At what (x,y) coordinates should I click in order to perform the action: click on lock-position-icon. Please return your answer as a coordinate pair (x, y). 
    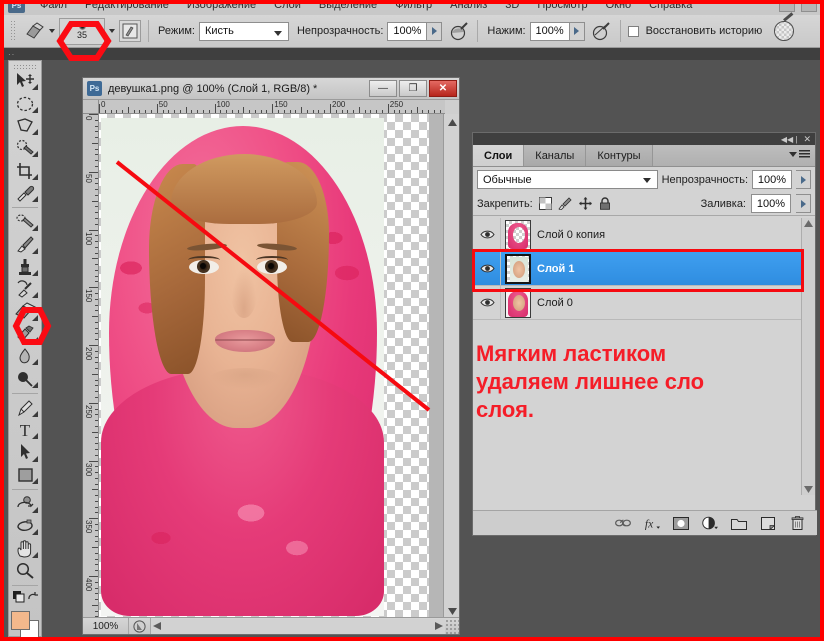
    Looking at the image, I should click on (585, 203).